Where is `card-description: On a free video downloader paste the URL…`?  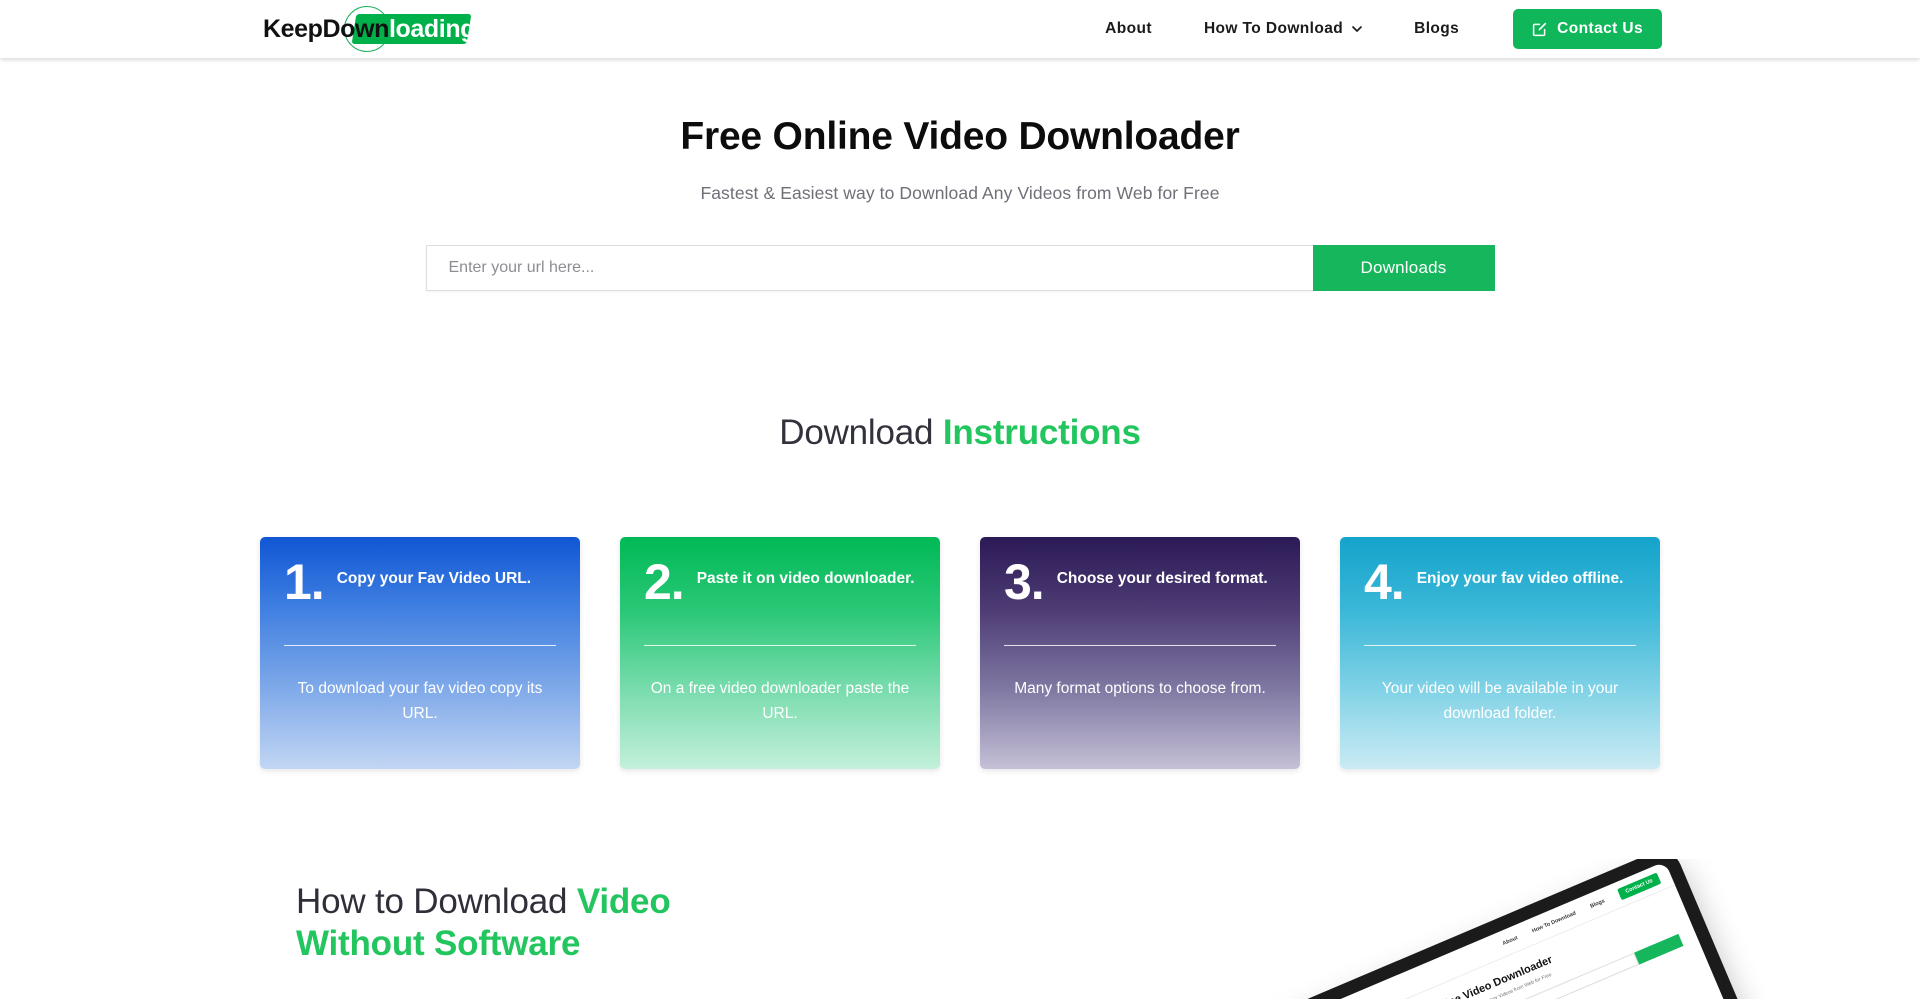
card-description: On a free video downloader paste the URL… is located at coordinates (780, 701).